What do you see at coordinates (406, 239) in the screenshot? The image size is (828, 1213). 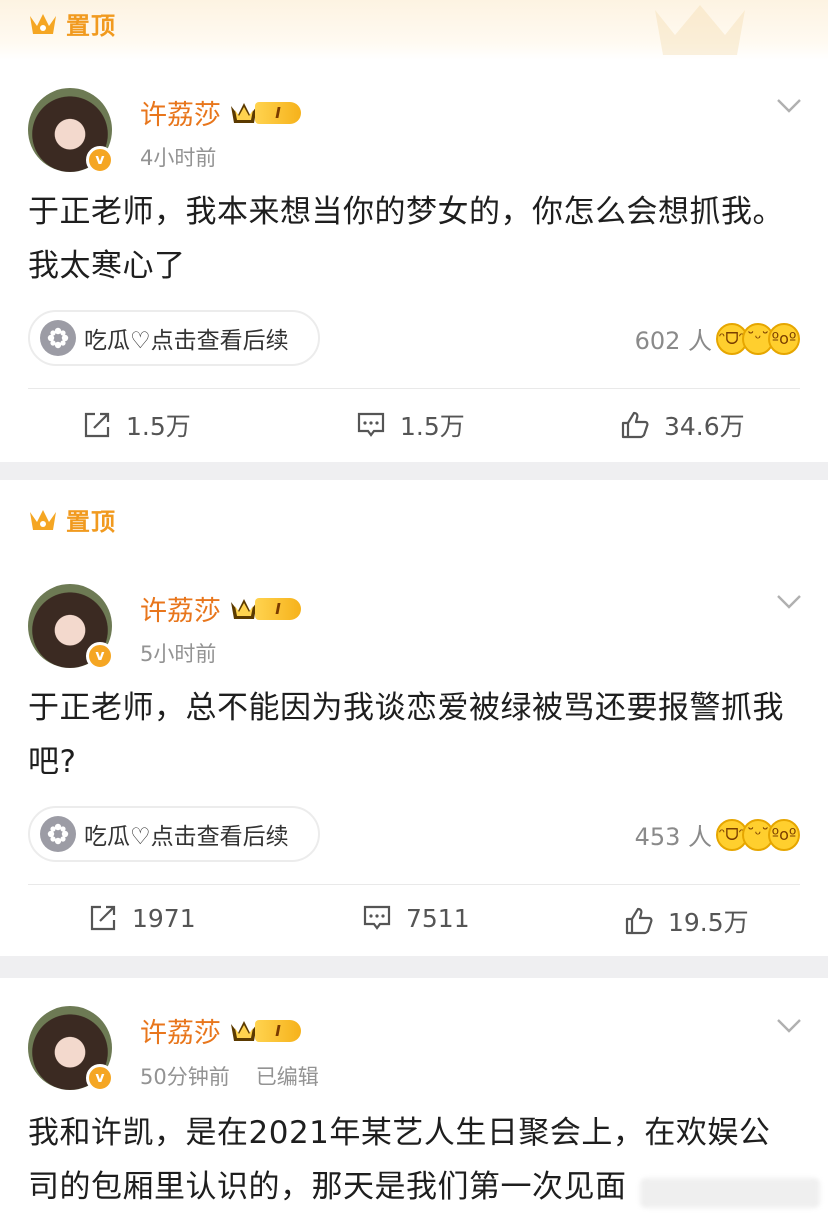 I see `post-content: 于正老师，我本来想当你的梦女的，你怎么会想抓我。我太寒心了` at bounding box center [406, 239].